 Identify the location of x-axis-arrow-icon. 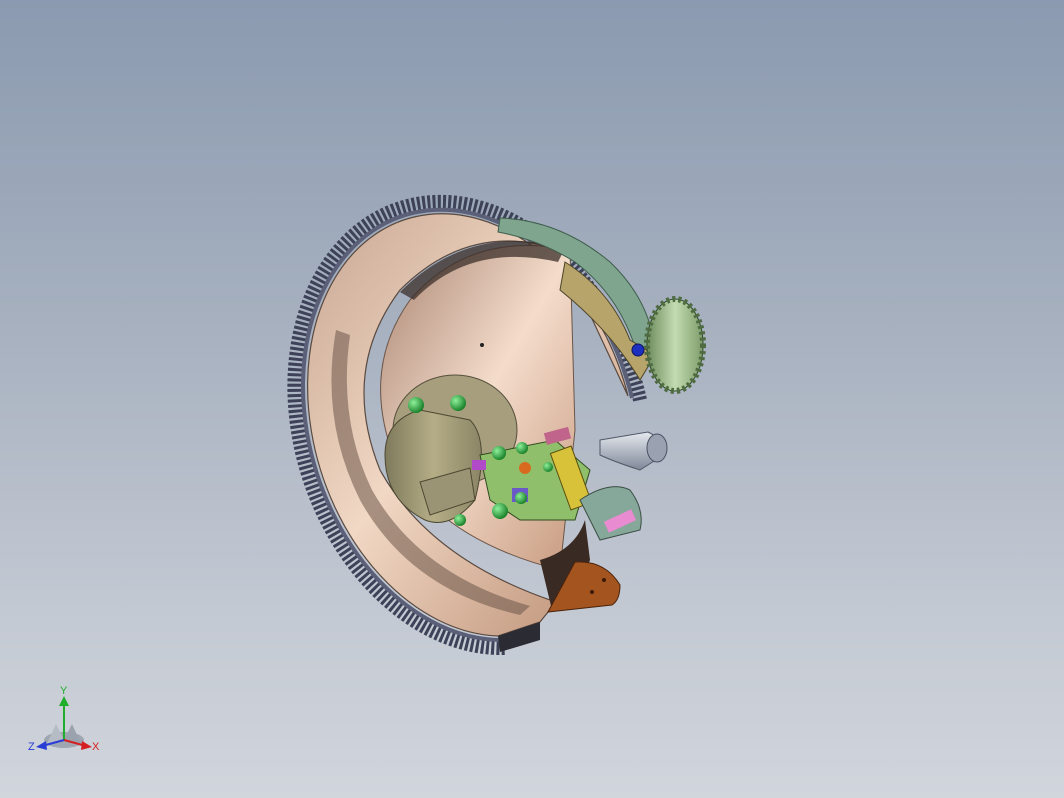
(86, 745).